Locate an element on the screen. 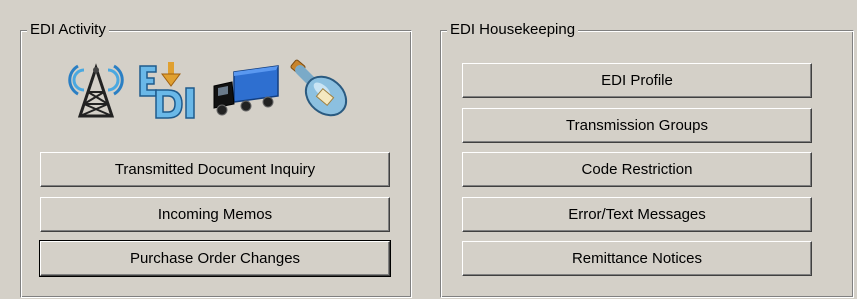 This screenshot has width=857, height=299. incoming-memos-label: Incoming Memos is located at coordinates (215, 214).